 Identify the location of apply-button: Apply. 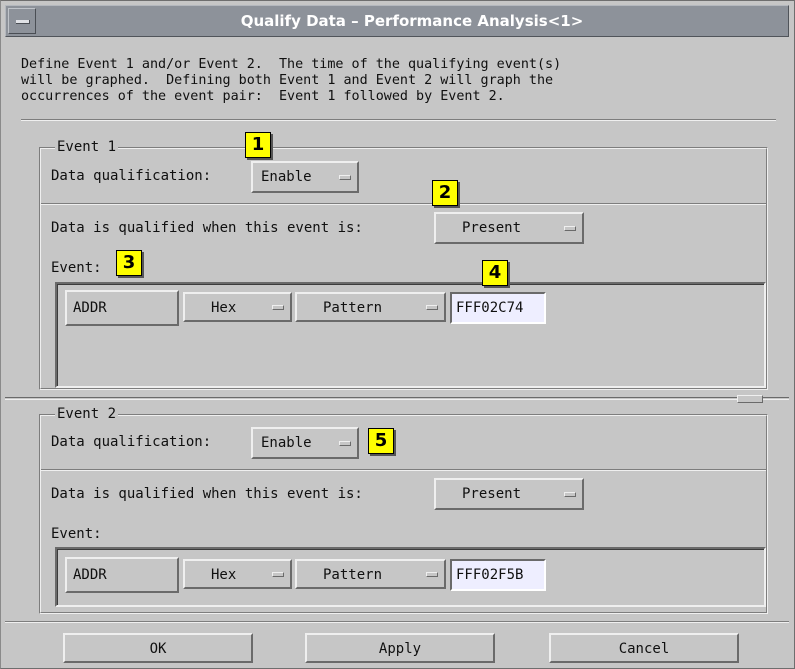
(400, 648).